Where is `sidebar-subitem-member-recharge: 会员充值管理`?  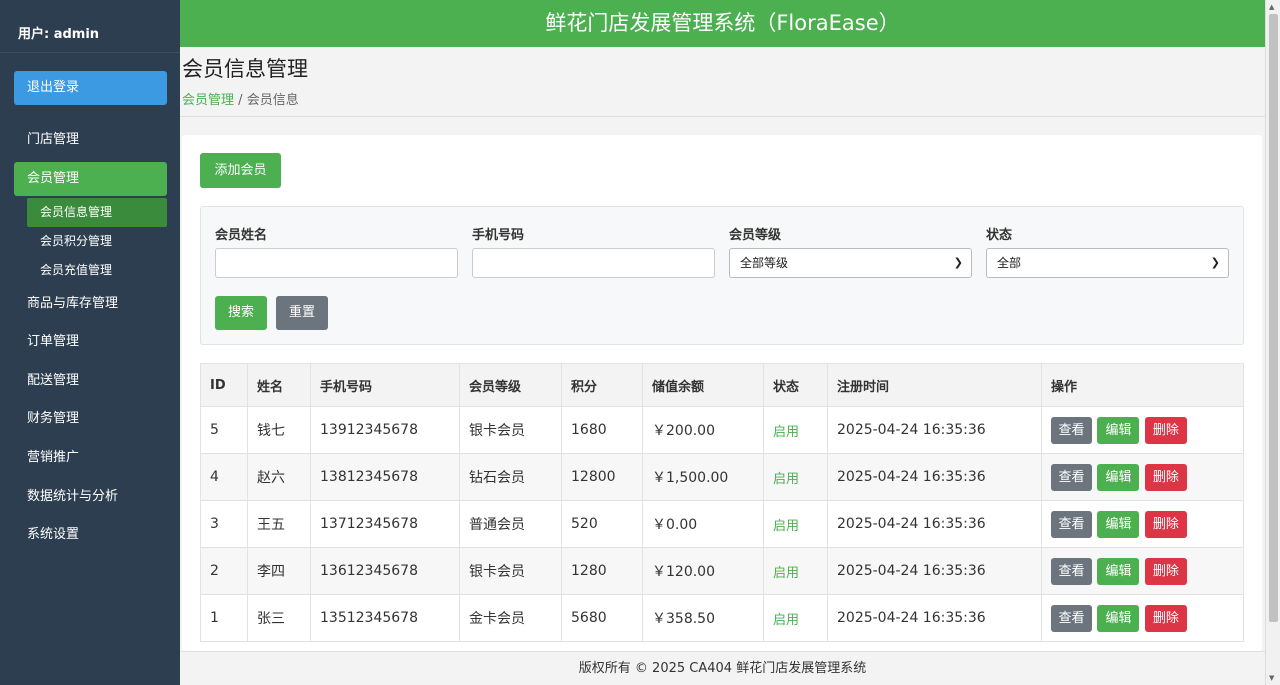
sidebar-subitem-member-recharge: 会员充值管理 is located at coordinates (97, 270).